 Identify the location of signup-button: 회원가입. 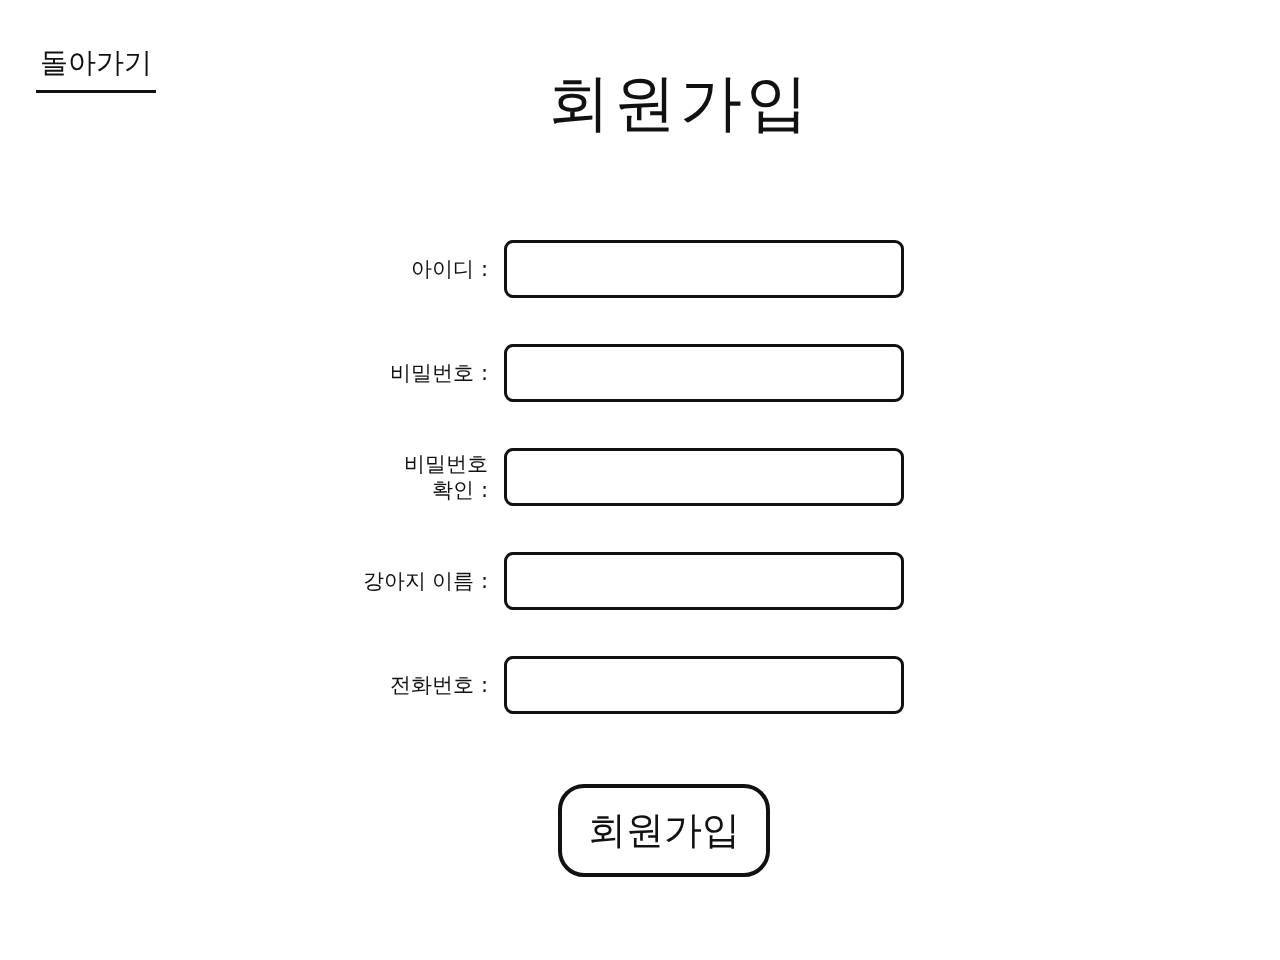
(663, 831).